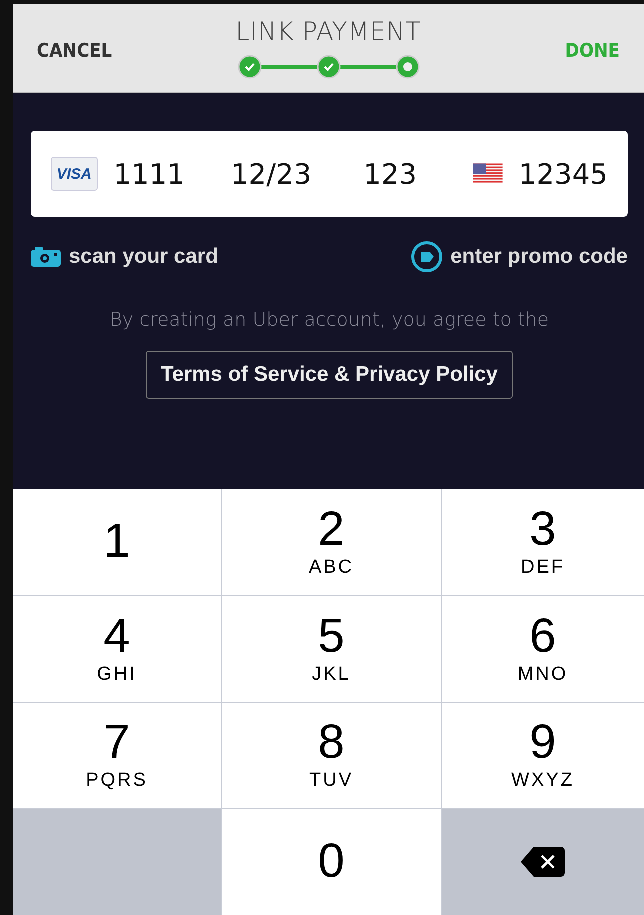  Describe the element at coordinates (329, 31) in the screenshot. I see `screen-title: LINK PAYMENT` at that location.